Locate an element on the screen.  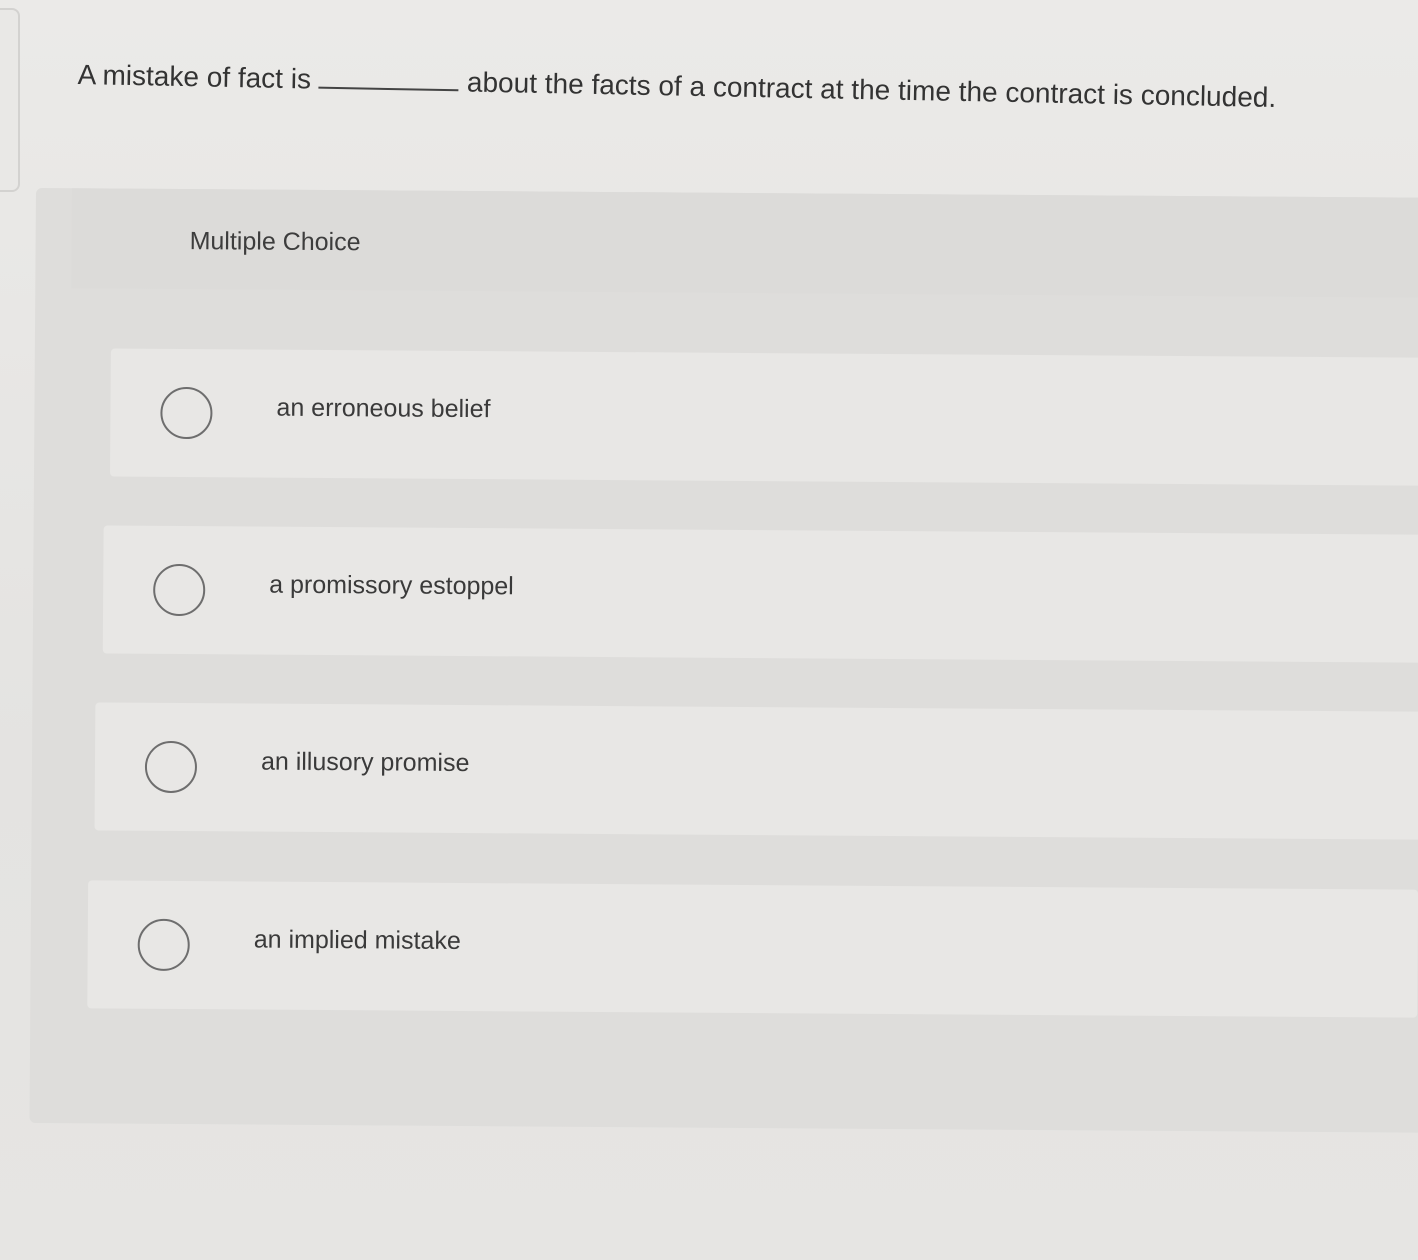
option-row-illusory-promise: an illusory promise is located at coordinates (756, 771).